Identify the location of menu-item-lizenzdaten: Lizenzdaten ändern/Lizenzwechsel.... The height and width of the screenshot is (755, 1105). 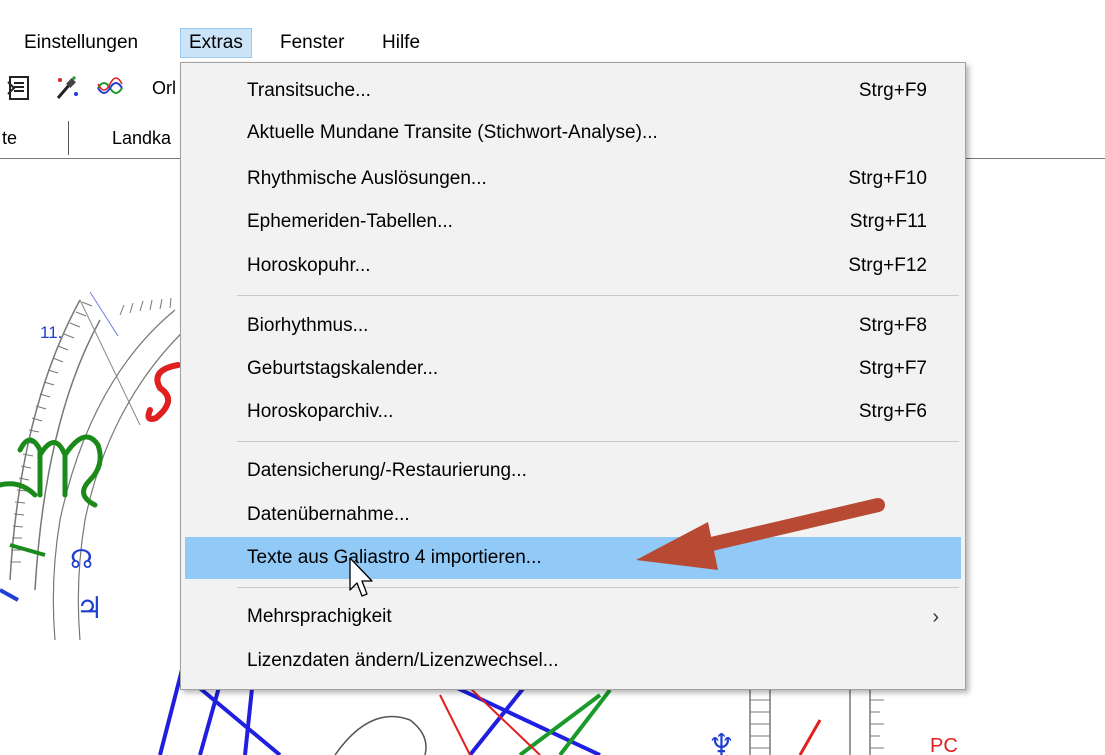
(573, 661).